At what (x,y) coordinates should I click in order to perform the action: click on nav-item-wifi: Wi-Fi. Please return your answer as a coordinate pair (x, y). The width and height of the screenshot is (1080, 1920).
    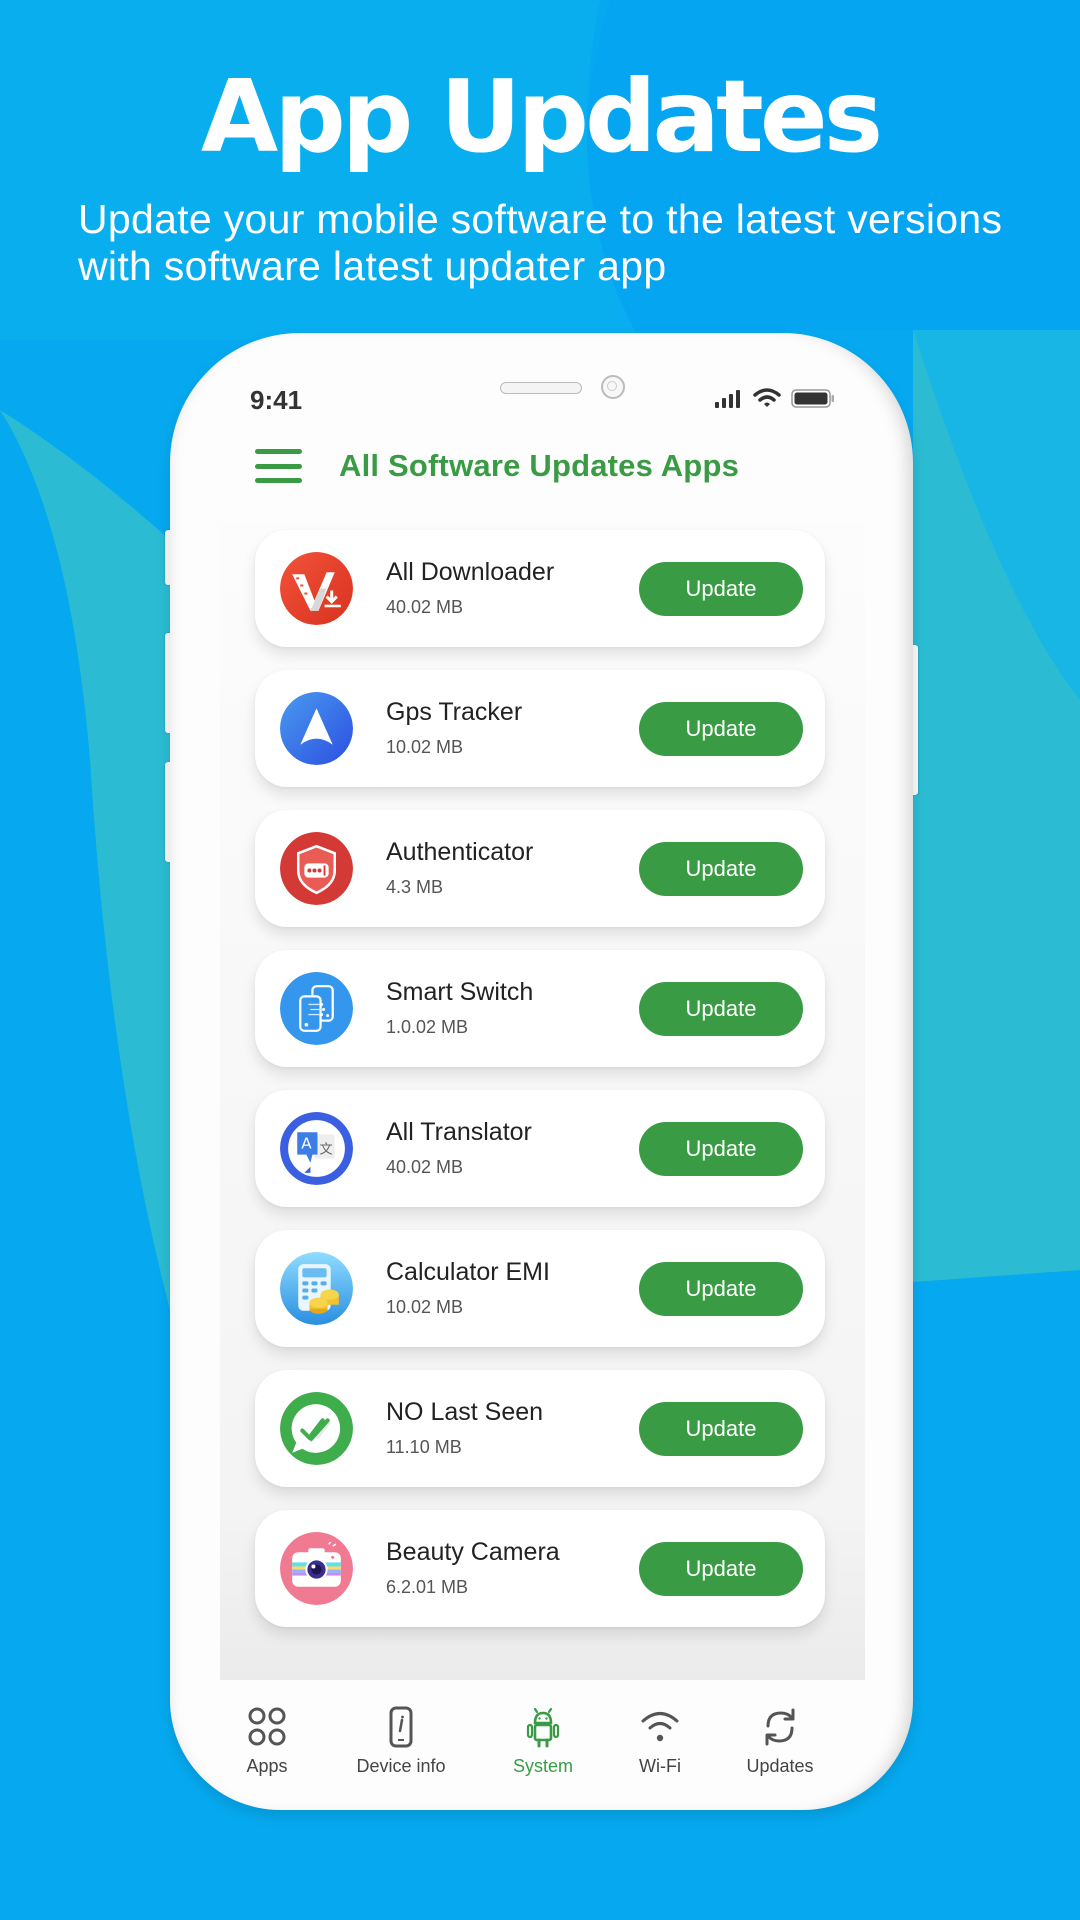
    Looking at the image, I should click on (660, 1741).